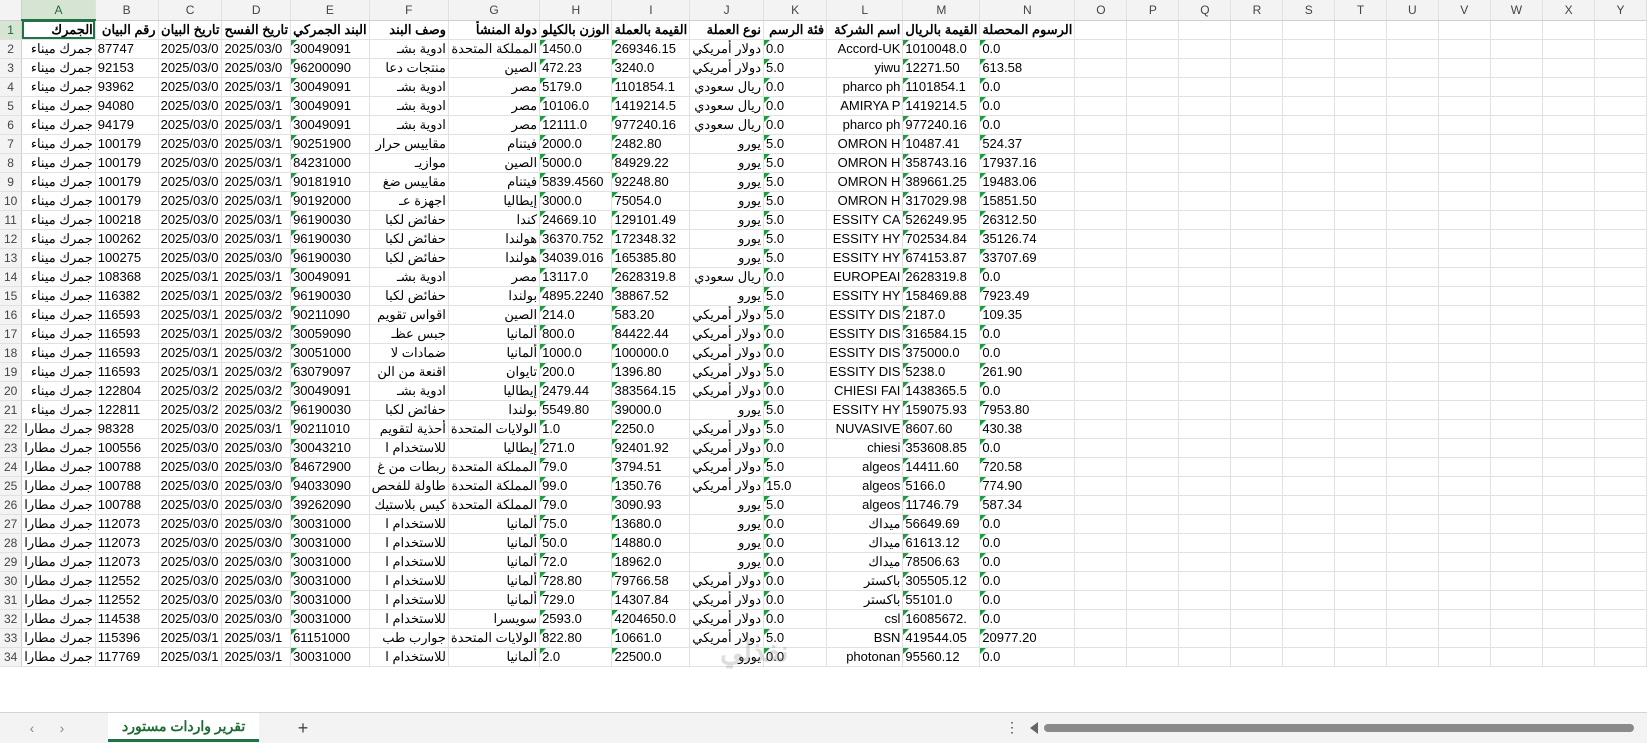  What do you see at coordinates (576, 448) in the screenshot?
I see `data-cell: 271.0` at bounding box center [576, 448].